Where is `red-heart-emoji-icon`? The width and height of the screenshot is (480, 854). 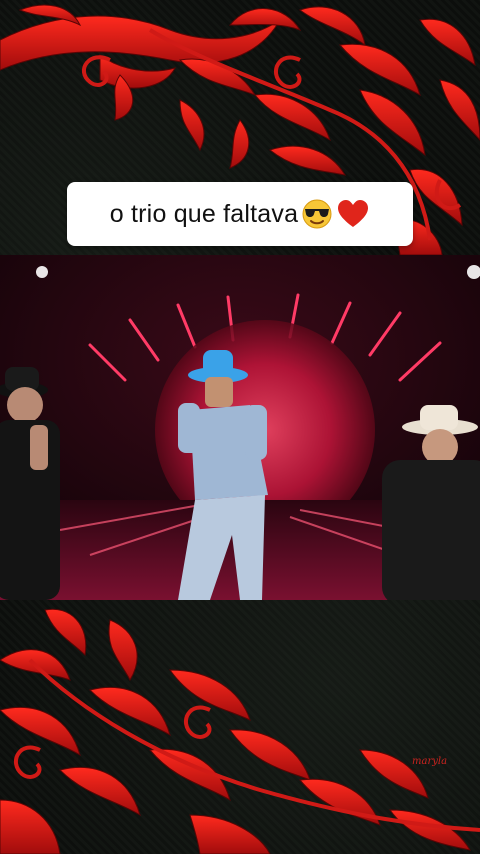 red-heart-emoji-icon is located at coordinates (353, 214).